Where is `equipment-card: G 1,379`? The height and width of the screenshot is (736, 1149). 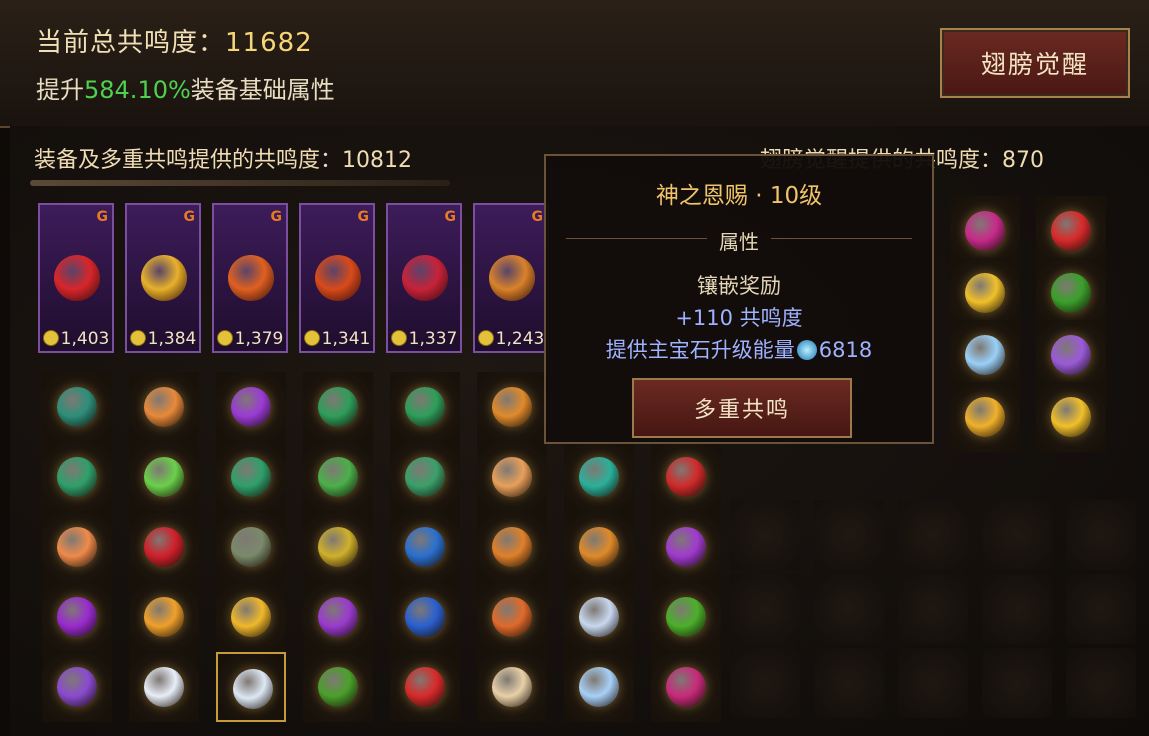
equipment-card: G 1,379 is located at coordinates (250, 278).